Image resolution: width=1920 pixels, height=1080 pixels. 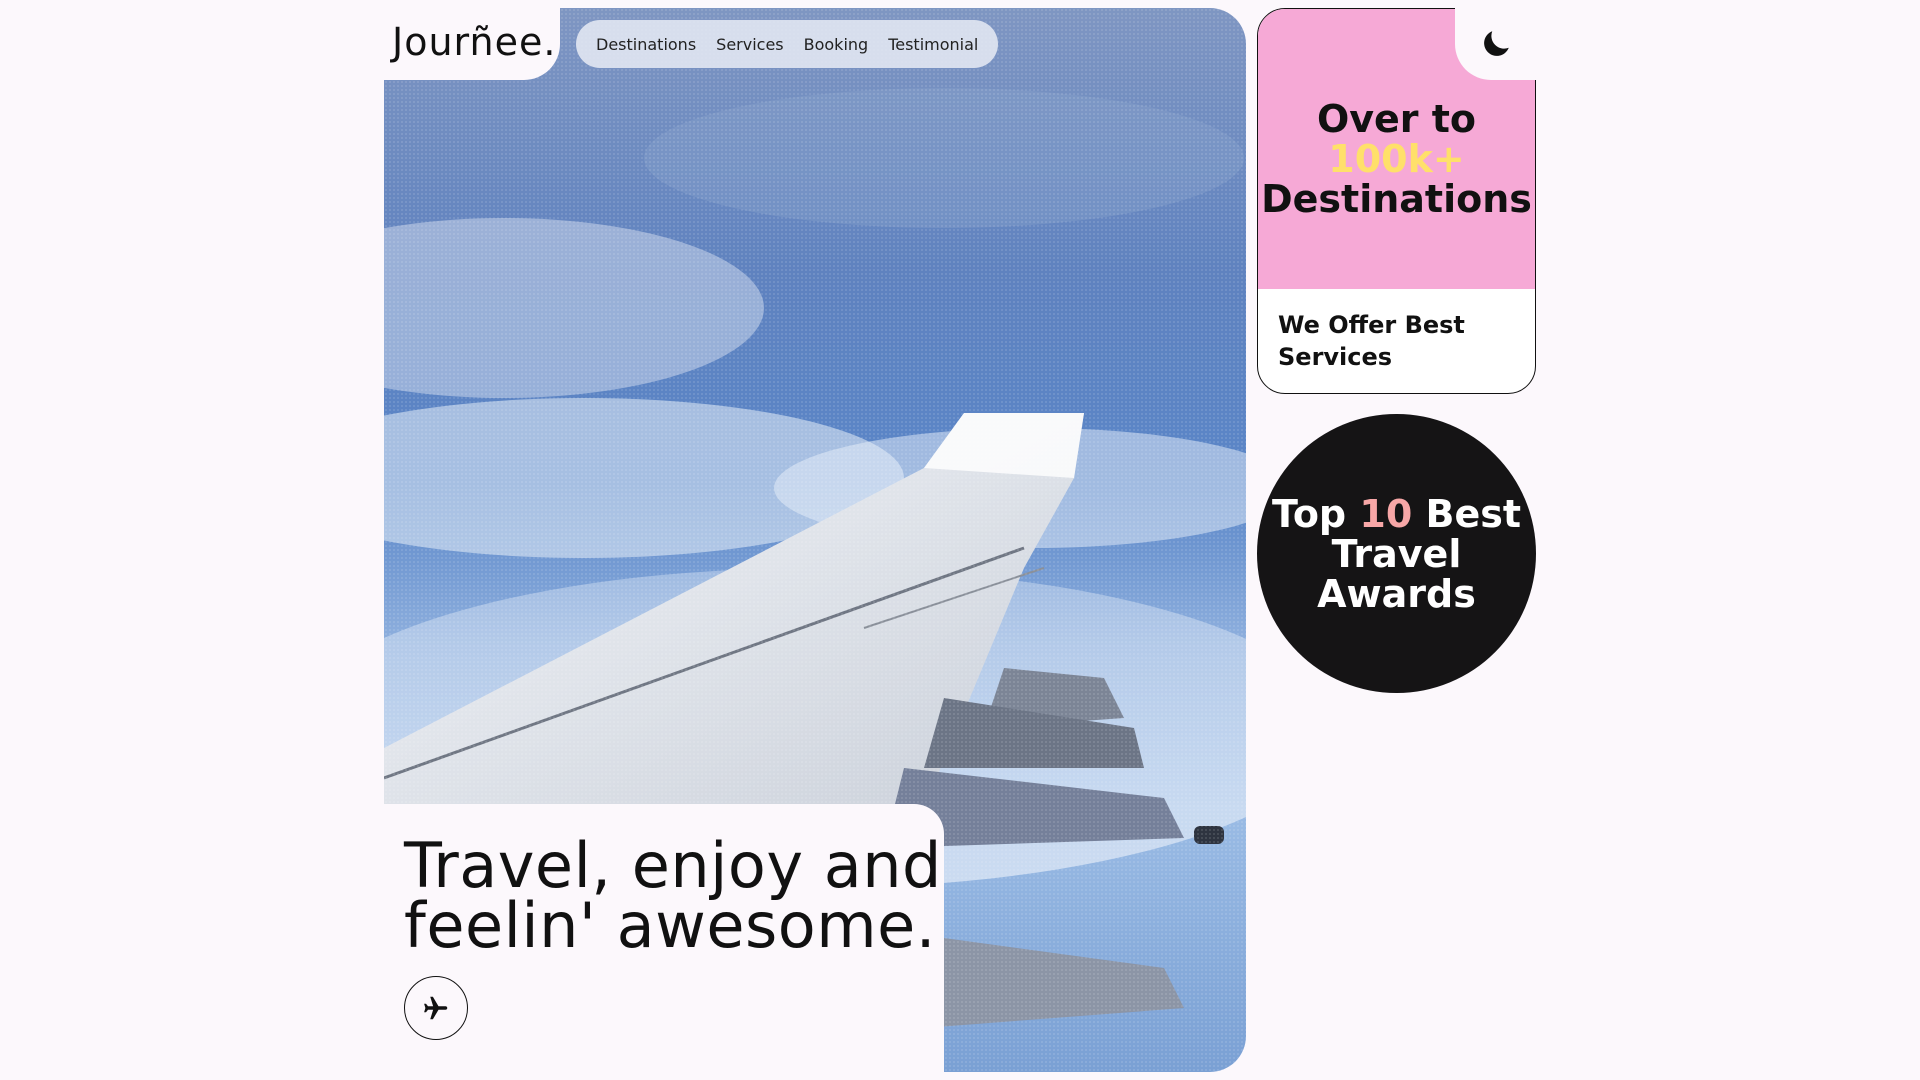 I want to click on awards-line3: Awards, so click(x=1396, y=593).